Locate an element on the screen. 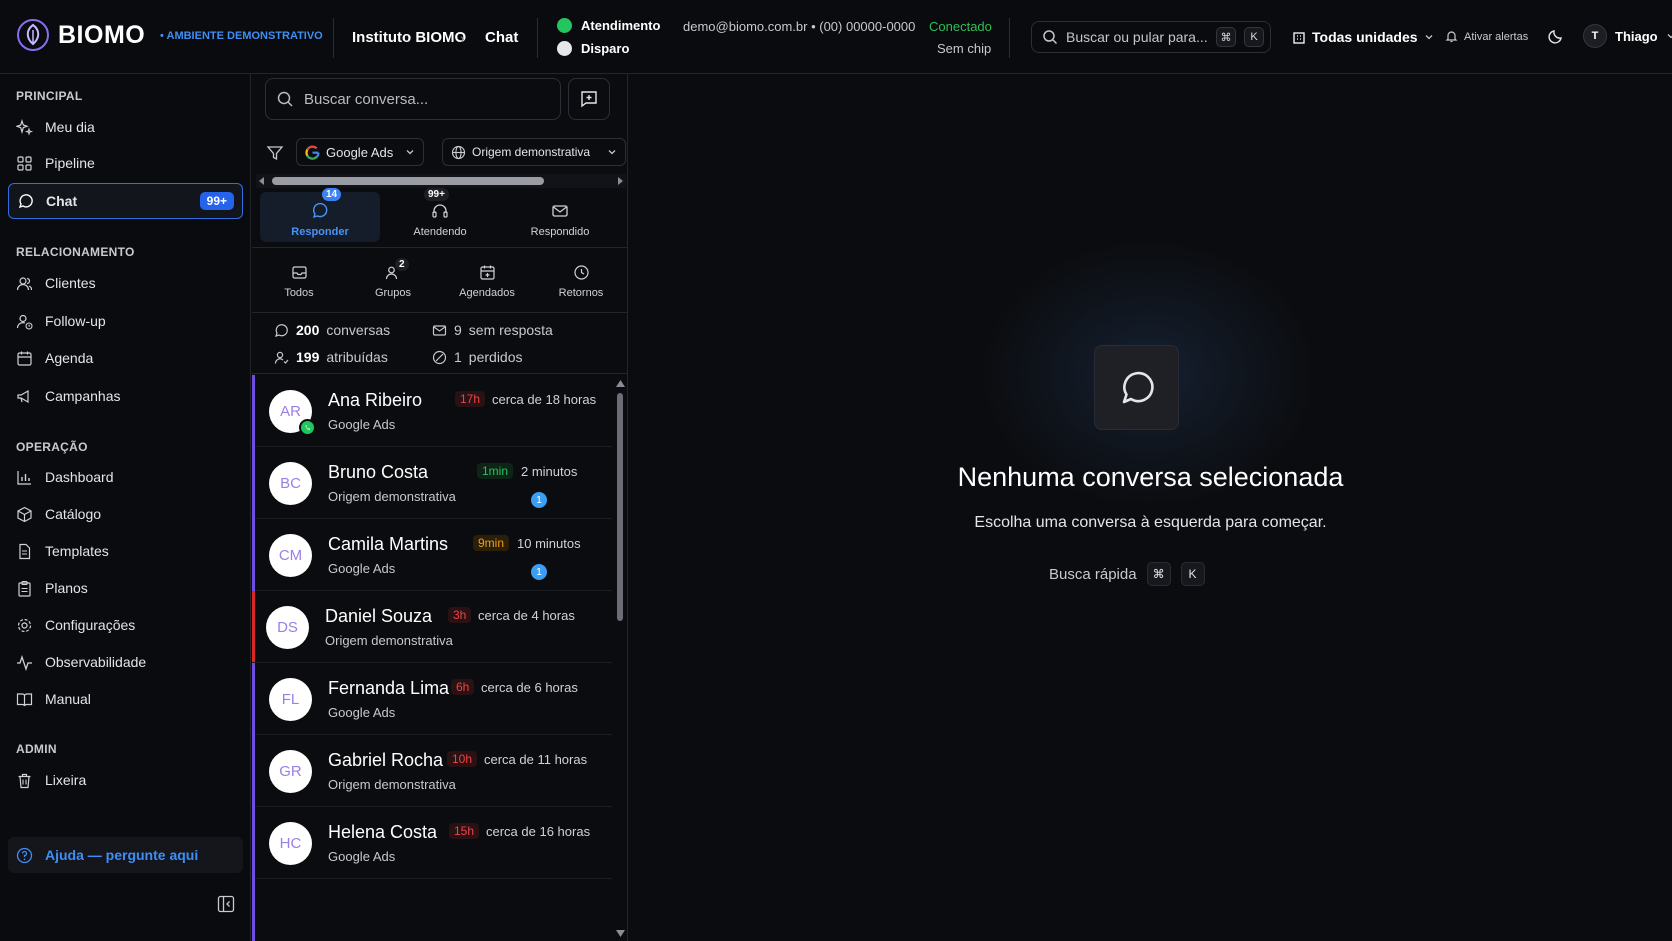  user-menu: T Thiago is located at coordinates (1627, 36).